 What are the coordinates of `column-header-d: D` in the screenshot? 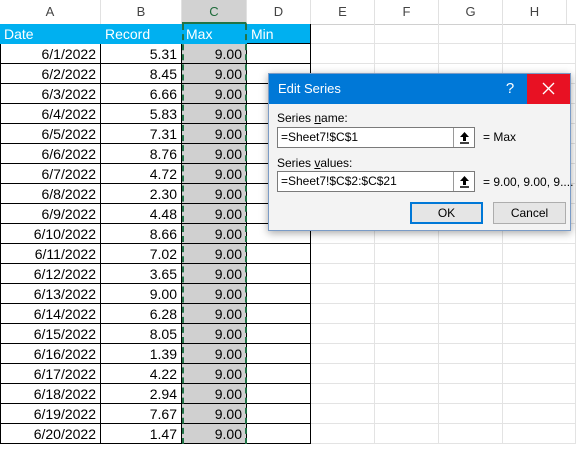 It's located at (279, 12).